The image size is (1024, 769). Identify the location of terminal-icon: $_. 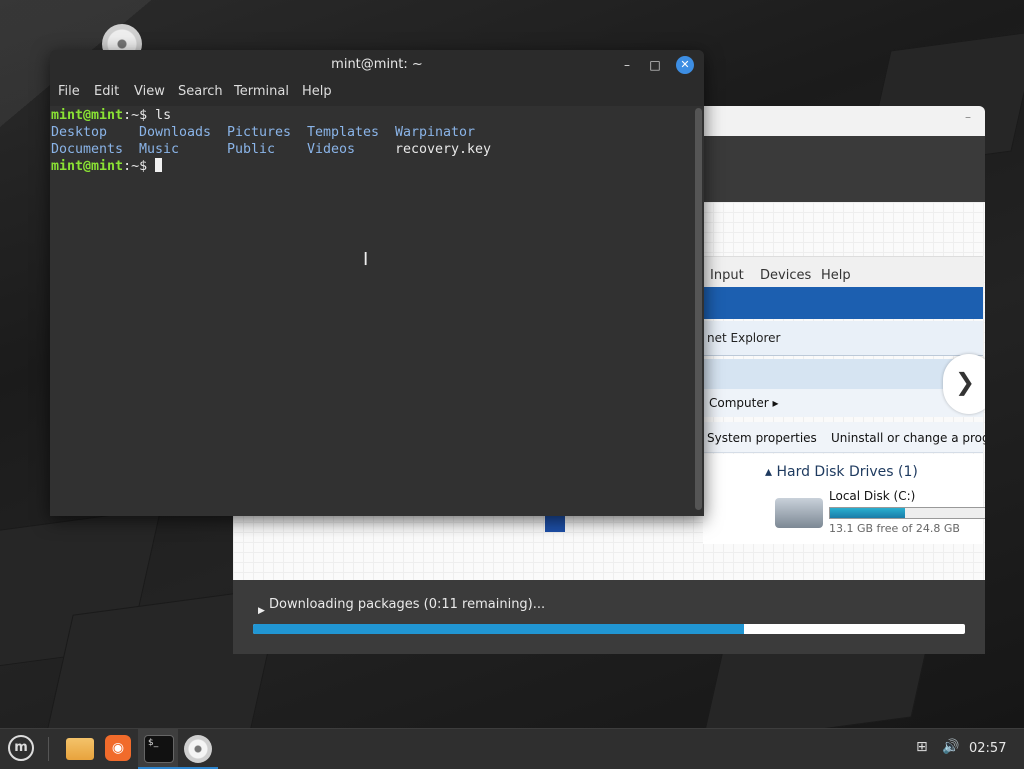
(159, 749).